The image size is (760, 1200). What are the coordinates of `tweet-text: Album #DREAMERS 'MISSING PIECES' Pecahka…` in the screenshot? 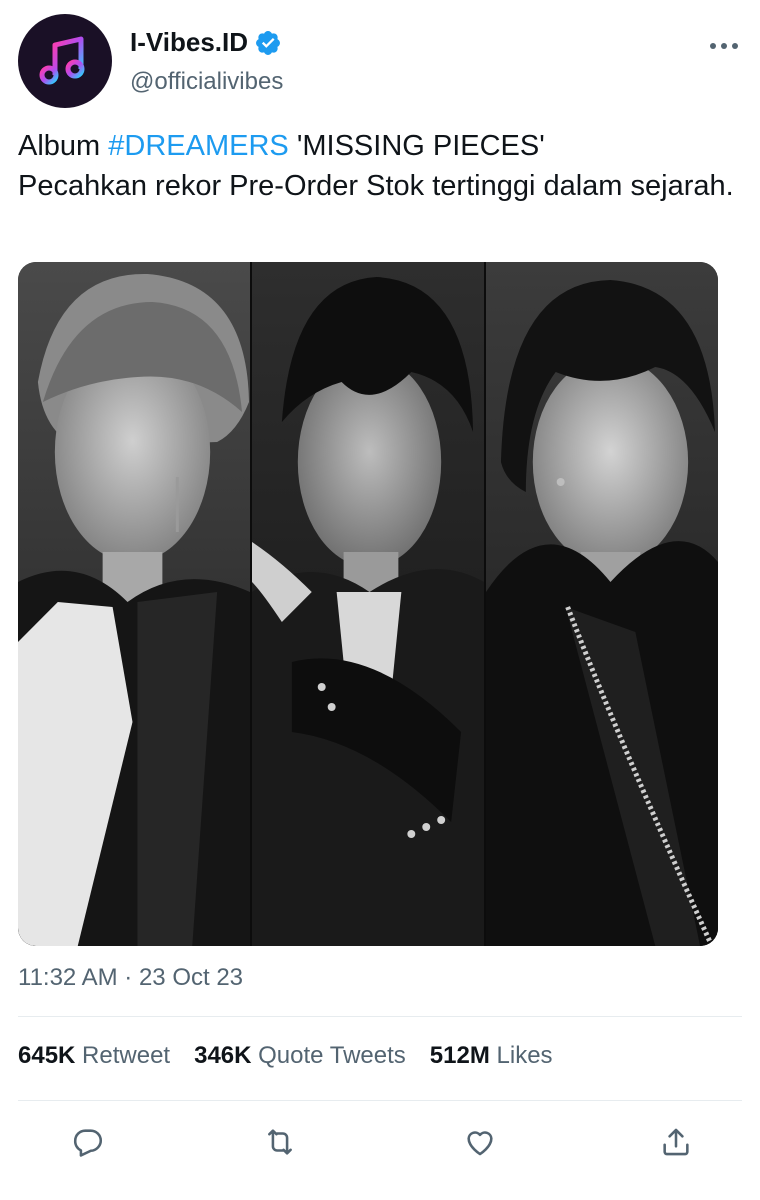 It's located at (385, 166).